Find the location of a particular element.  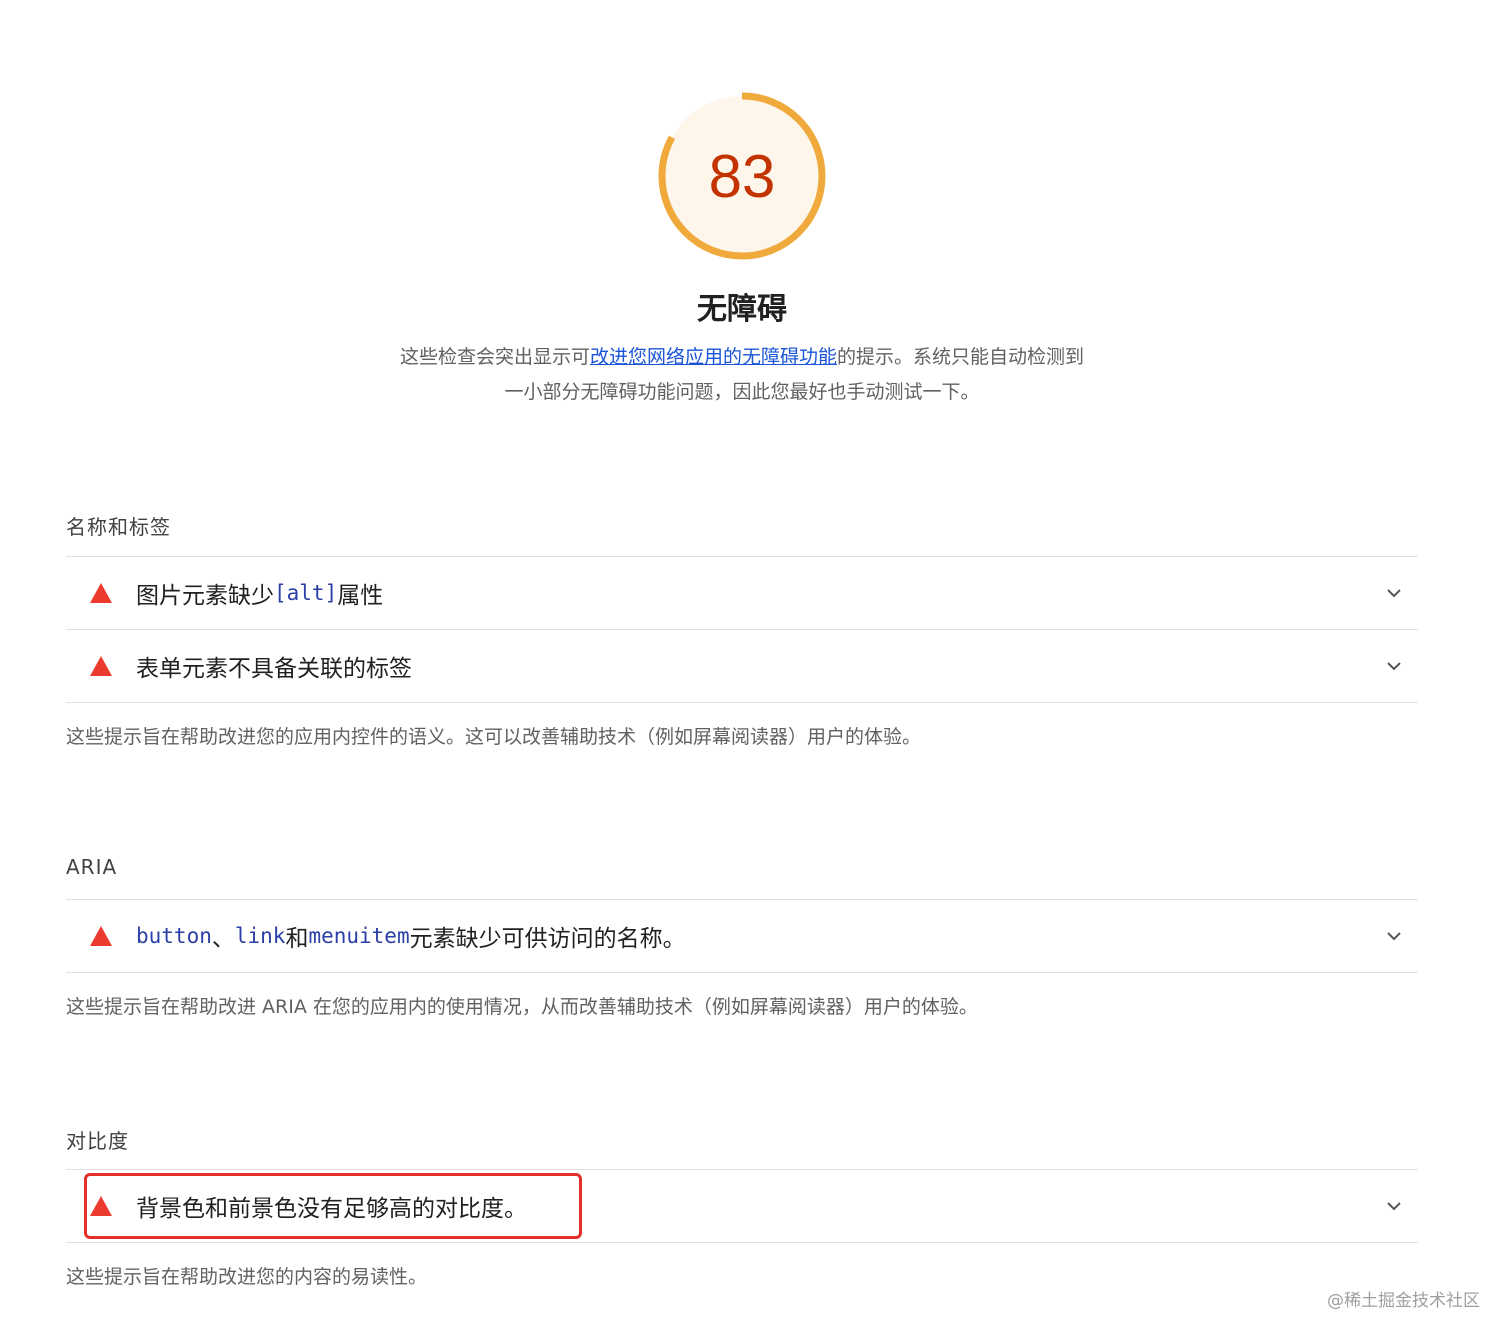

audit-title: button、 link 和 menuitem 元素缺少可供访问的名称。 is located at coordinates (411, 936).